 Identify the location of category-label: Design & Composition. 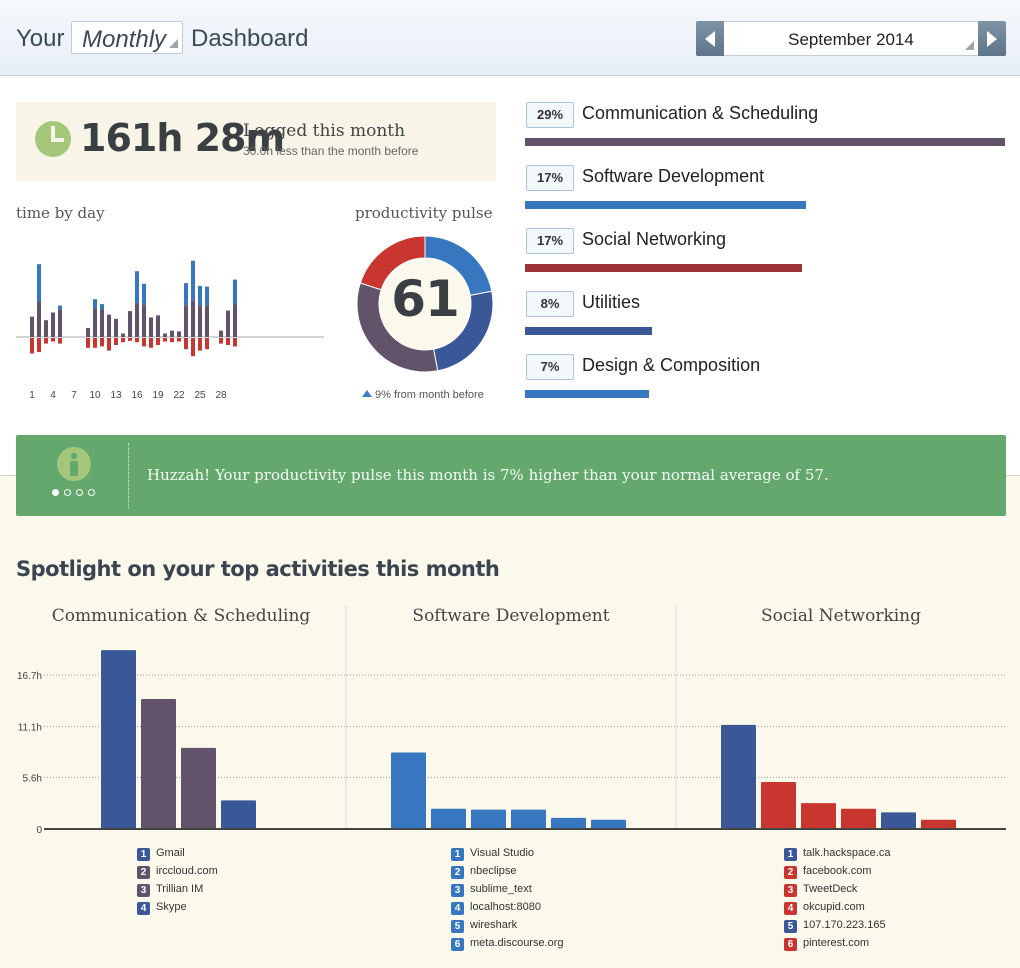
(671, 365).